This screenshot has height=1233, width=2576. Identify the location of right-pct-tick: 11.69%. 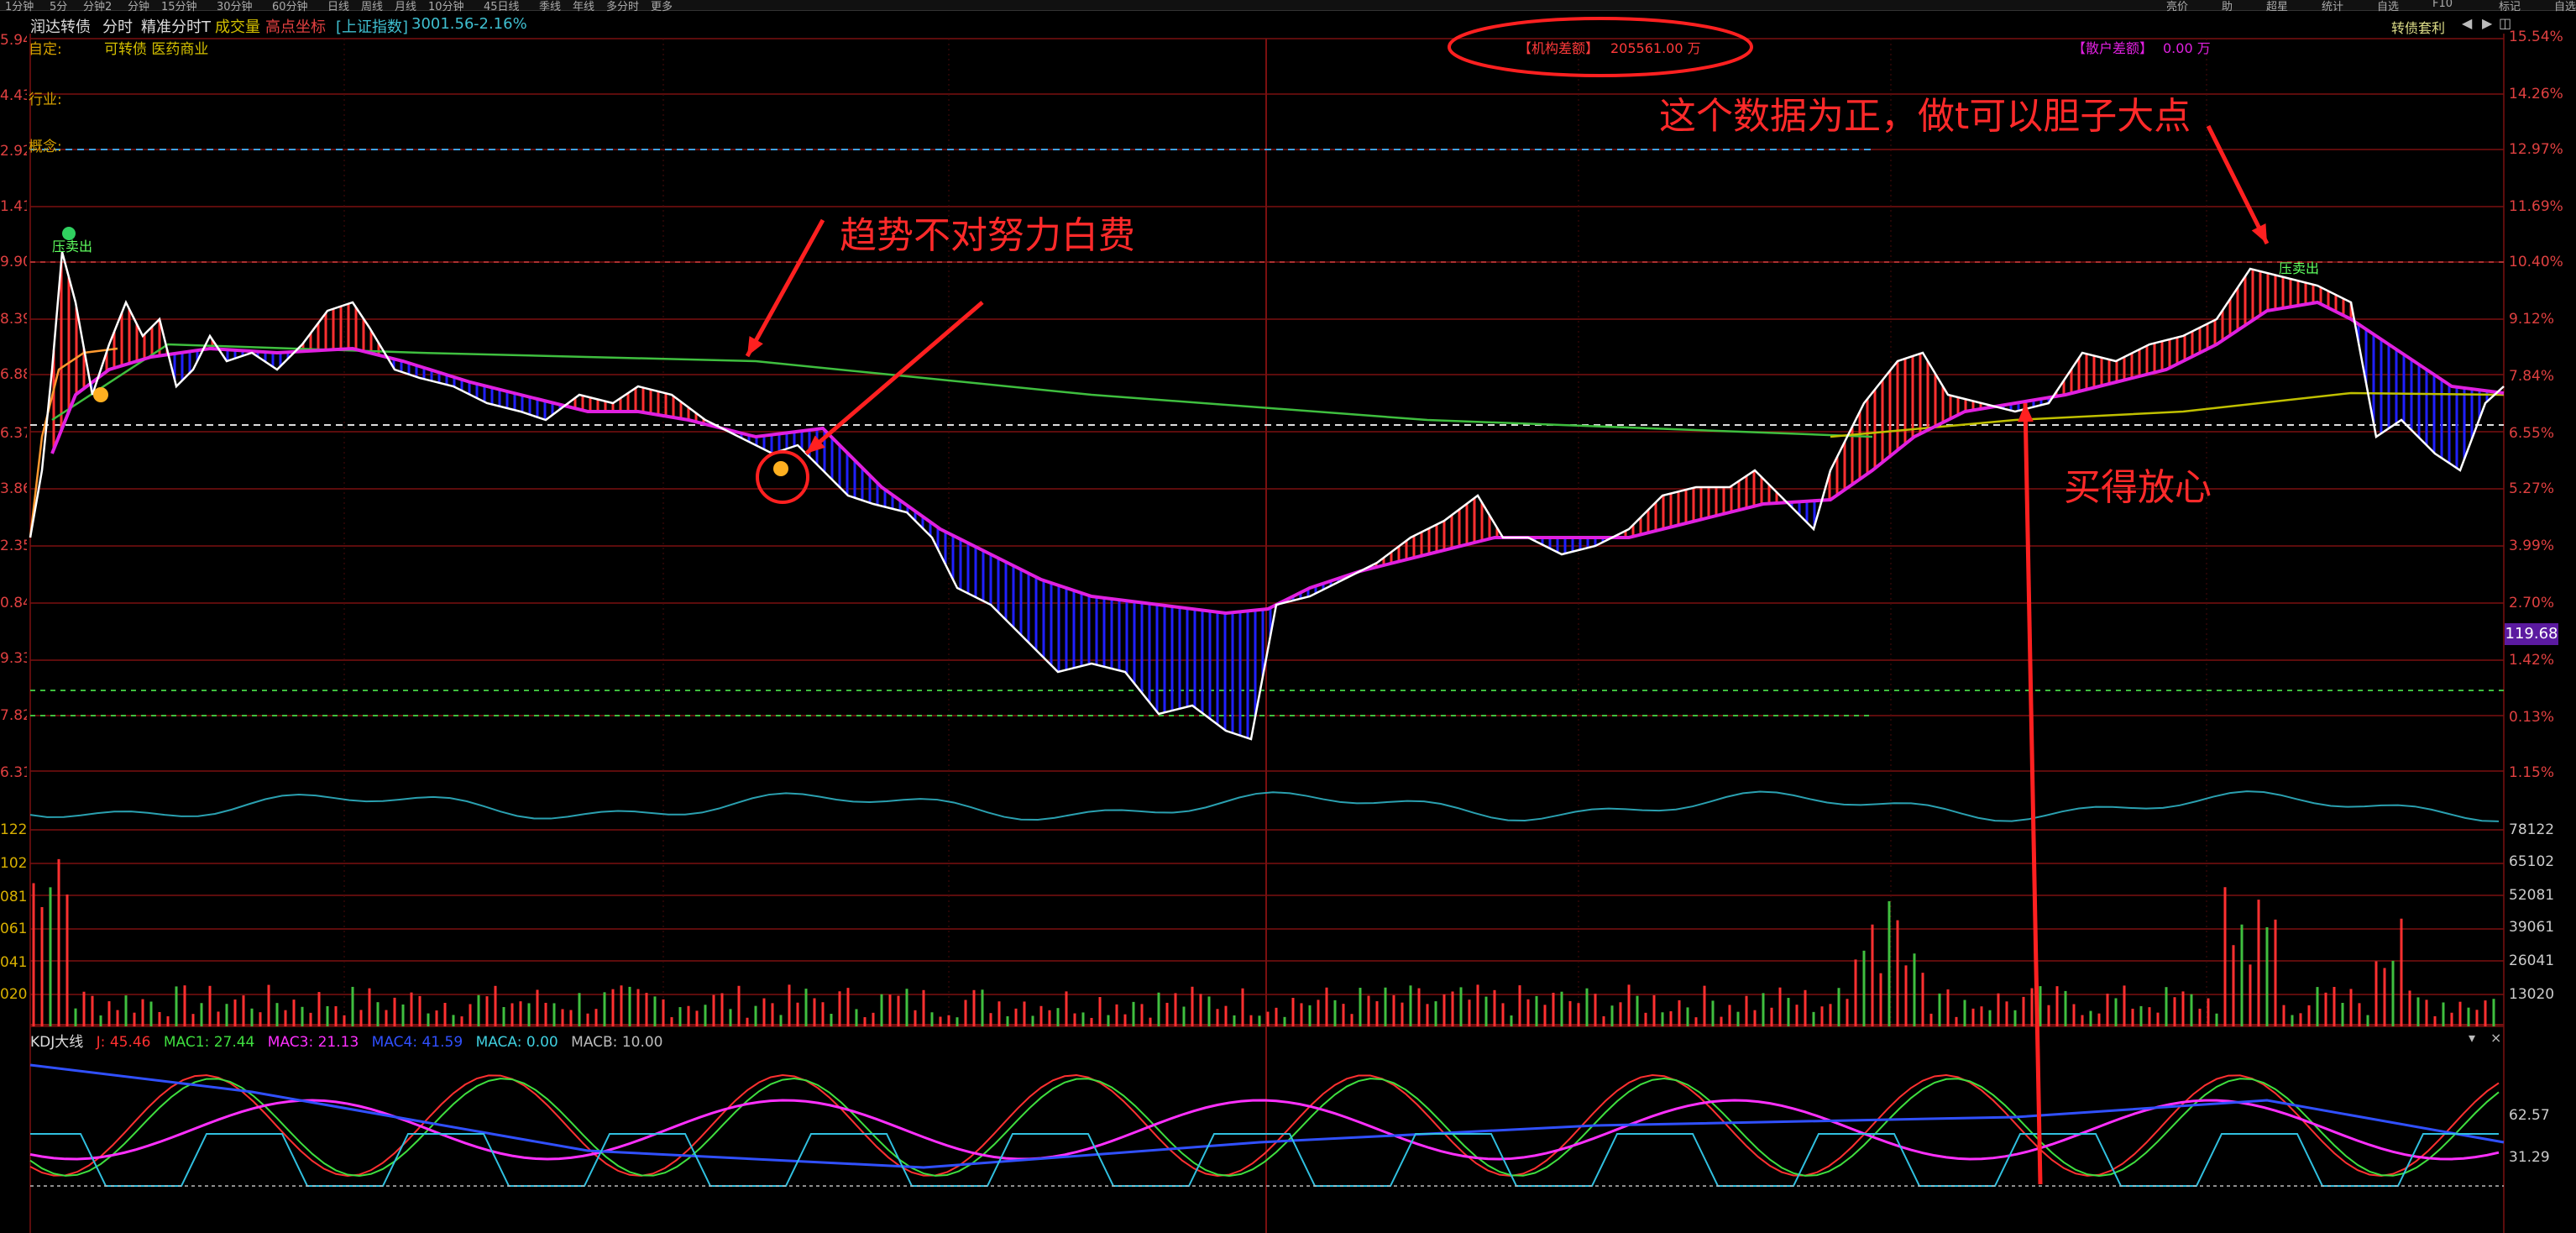
(2536, 206).